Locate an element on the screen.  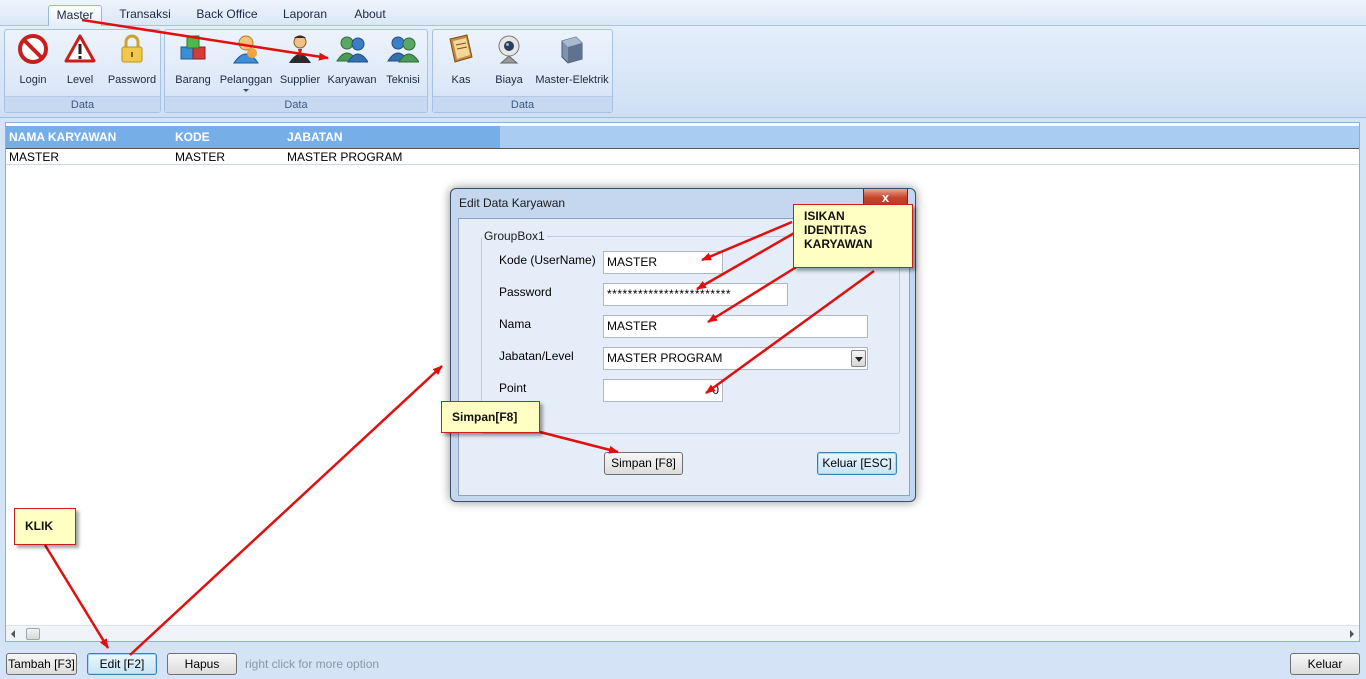
point-field: 0 is located at coordinates (663, 390).